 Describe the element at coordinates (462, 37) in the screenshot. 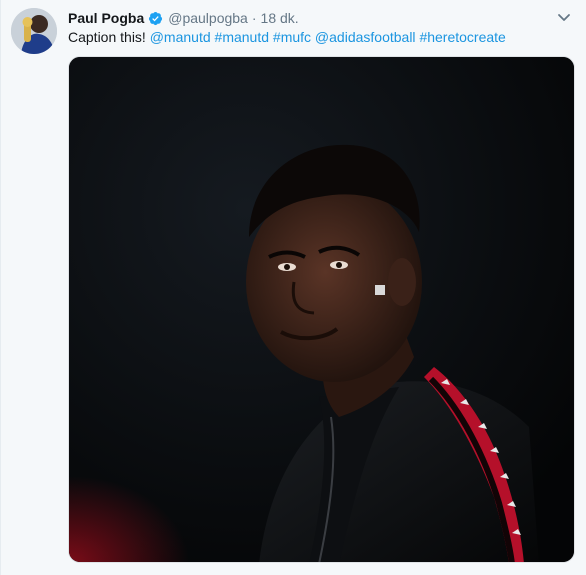

I see `hashtag-heretocreate: #heretocreate` at that location.